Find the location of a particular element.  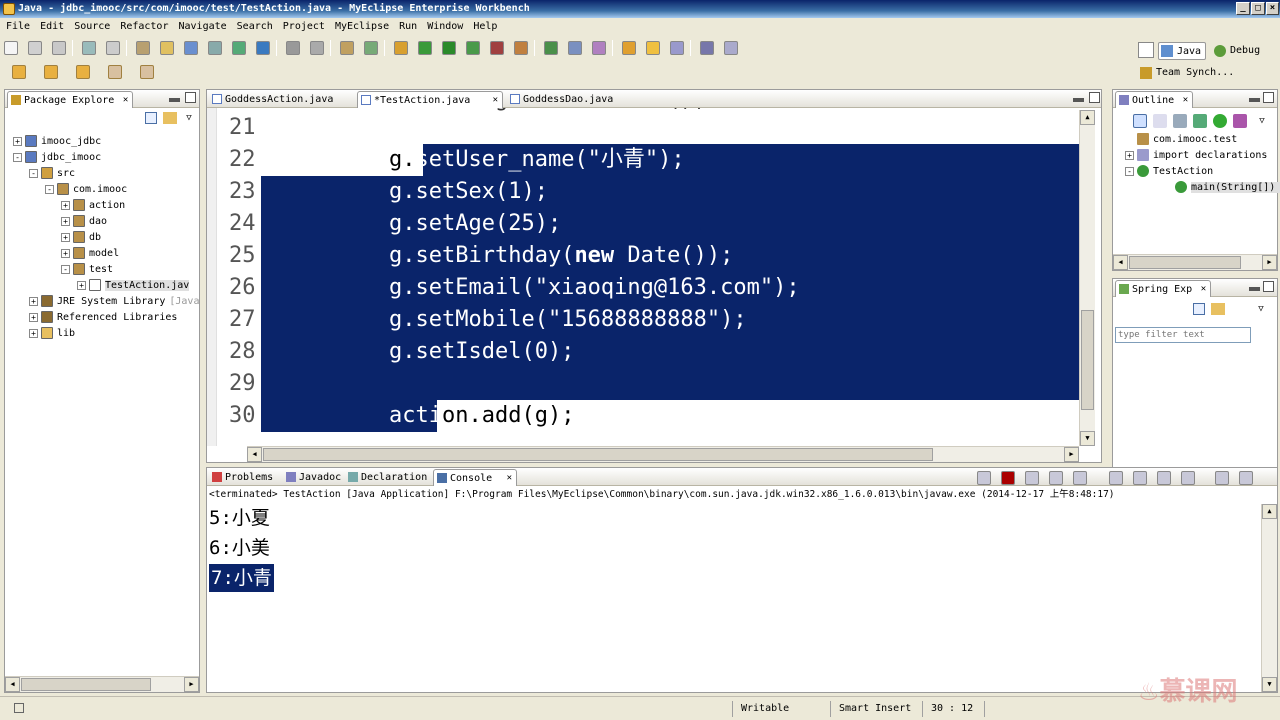

tree-item: + db is located at coordinates (81, 238).